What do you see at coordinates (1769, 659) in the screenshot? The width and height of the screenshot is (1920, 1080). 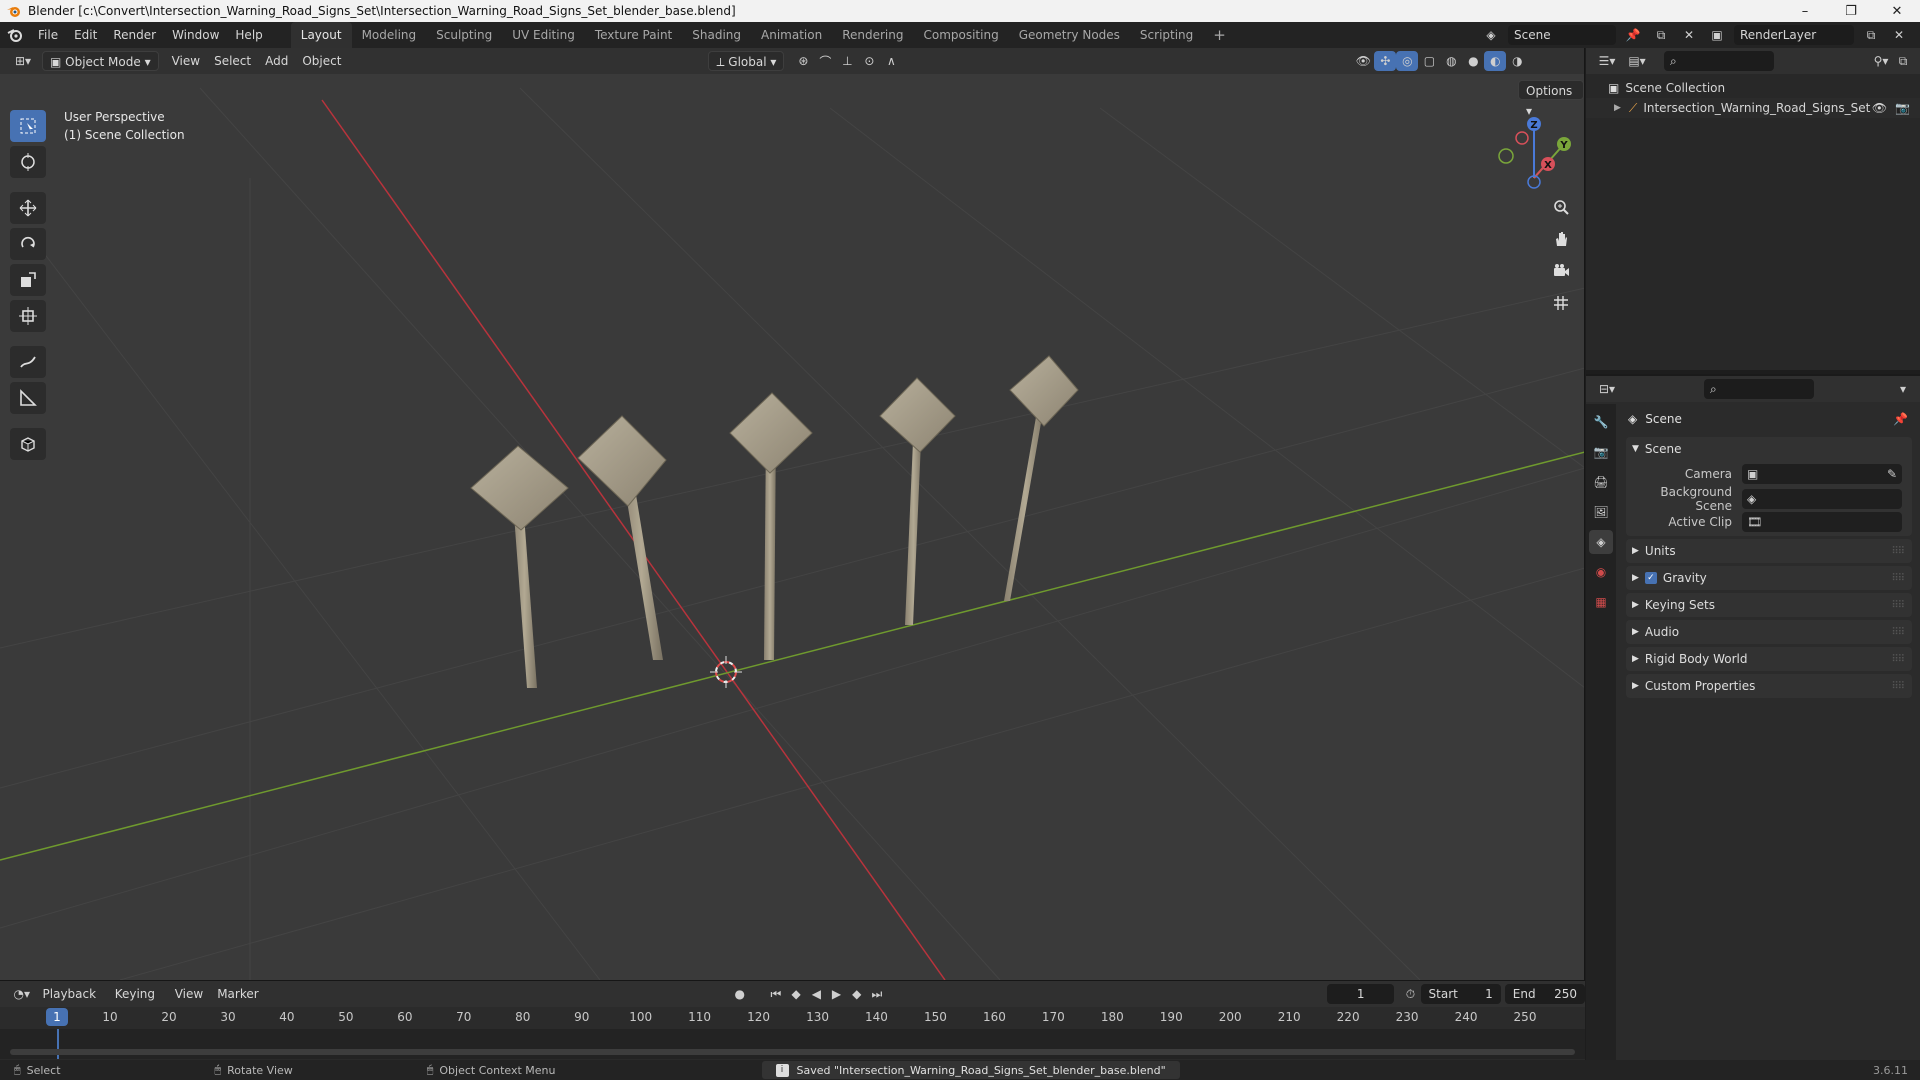 I see `panel-rigid-body-world: ▶ Rigid Body World ⠿⠿` at bounding box center [1769, 659].